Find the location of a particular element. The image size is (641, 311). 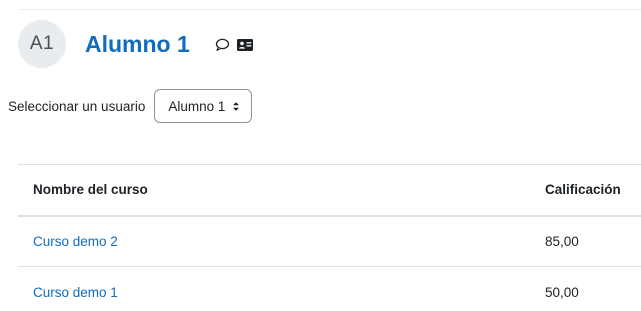

select-caret-icon is located at coordinates (236, 106).